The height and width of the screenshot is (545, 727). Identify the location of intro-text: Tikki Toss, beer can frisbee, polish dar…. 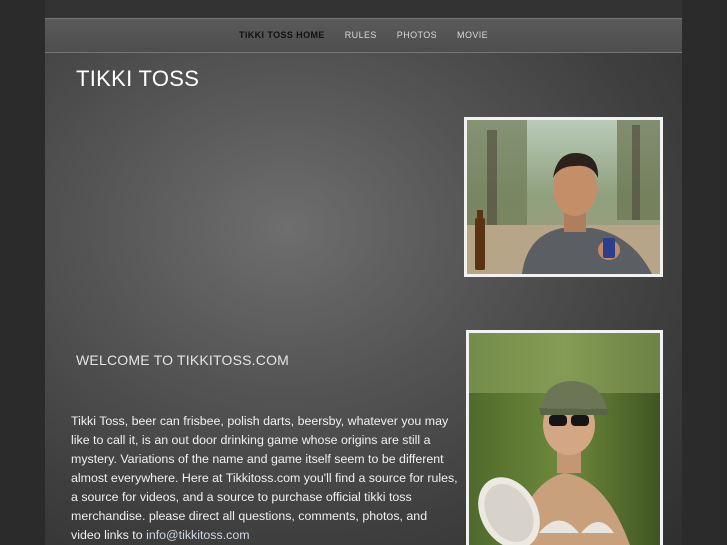
(264, 478).